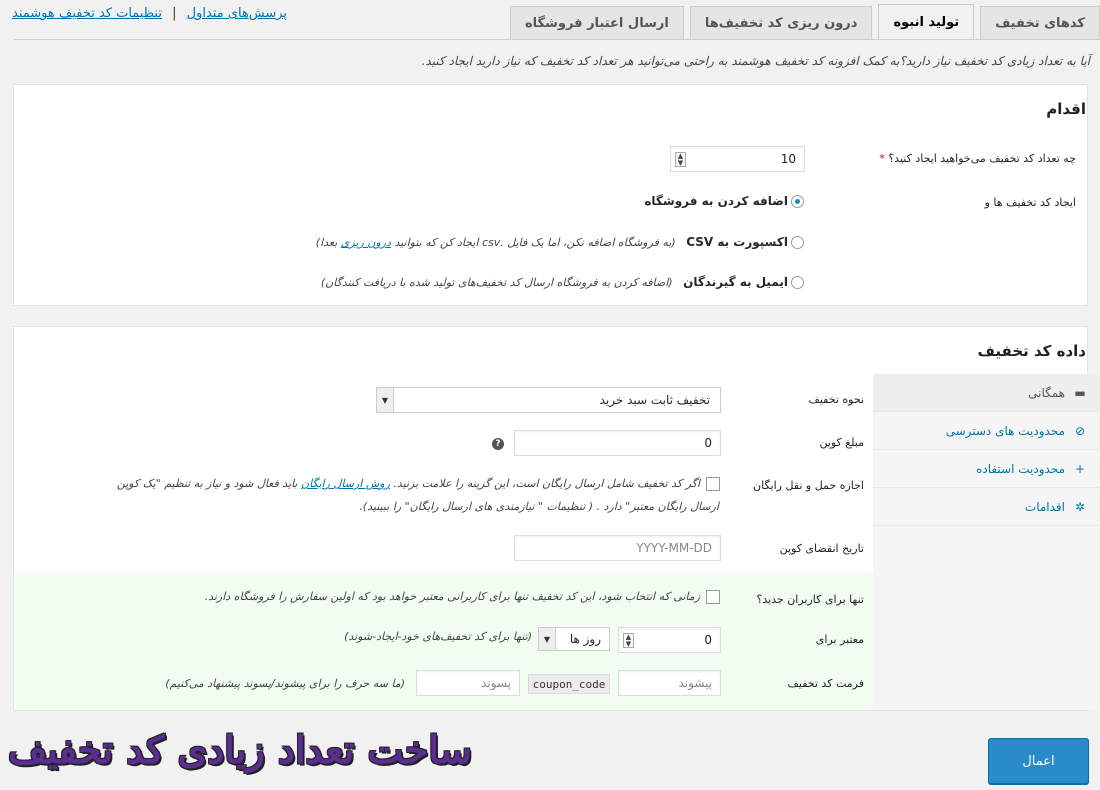 Image resolution: width=1100 pixels, height=790 pixels. I want to click on amount-label: مبلغ کوپن, so click(841, 442).